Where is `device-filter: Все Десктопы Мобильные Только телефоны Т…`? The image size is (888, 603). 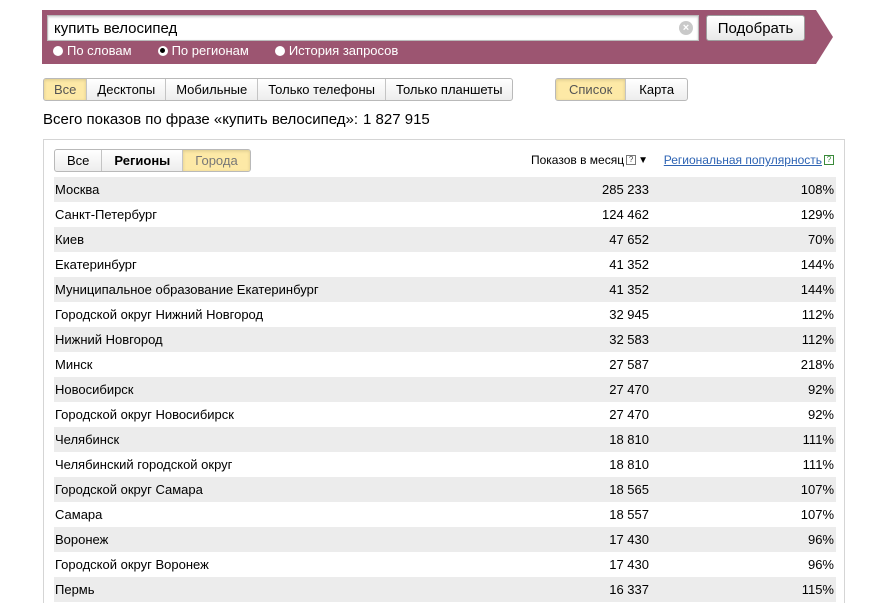
device-filter: Все Десктопы Мобильные Только телефоны Т… is located at coordinates (278, 89).